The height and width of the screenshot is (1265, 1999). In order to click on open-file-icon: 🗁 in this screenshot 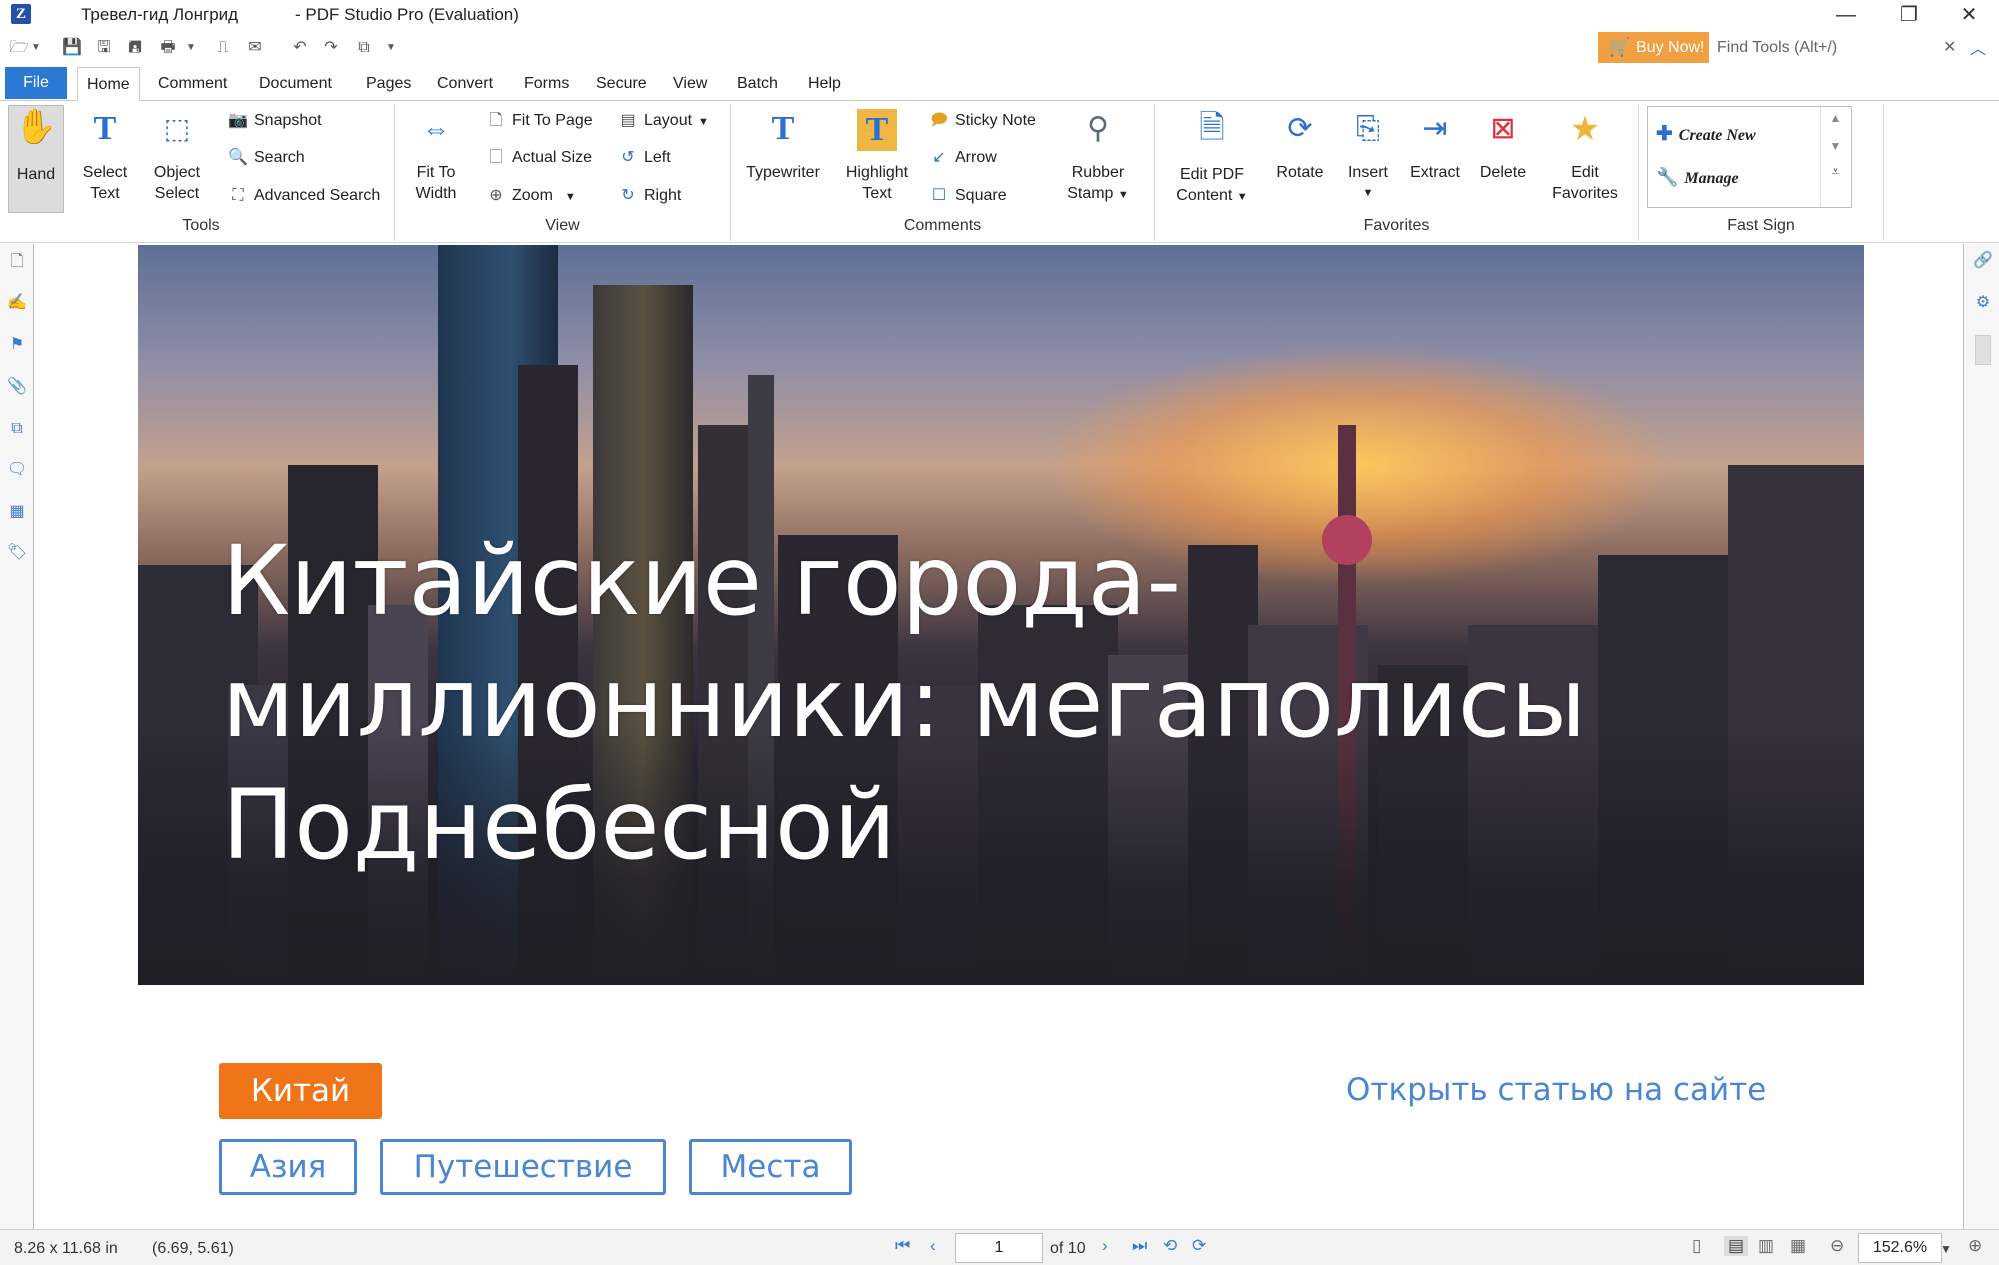, I will do `click(19, 48)`.